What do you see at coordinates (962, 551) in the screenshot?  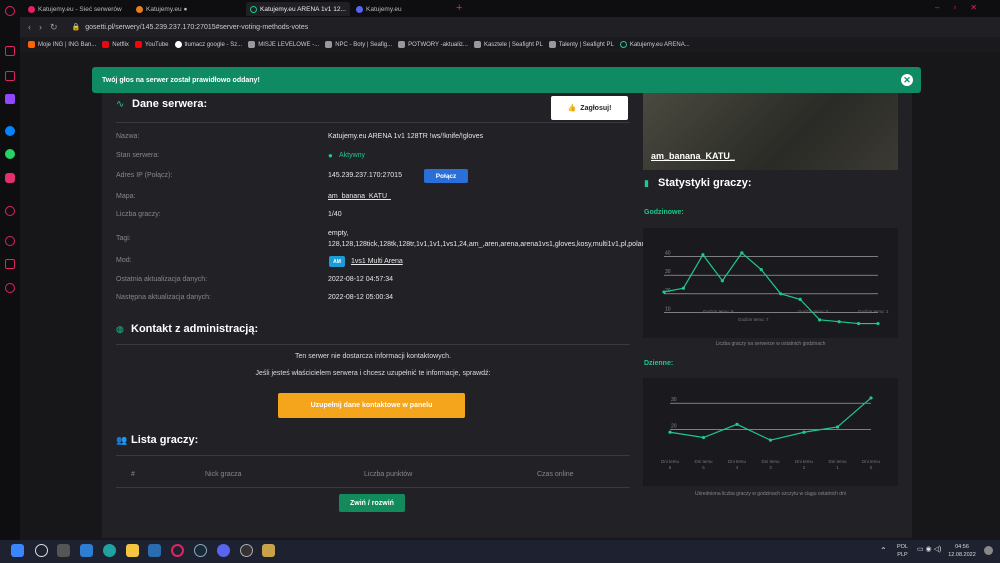 I see `clock: 04:56 12.08.2022` at bounding box center [962, 551].